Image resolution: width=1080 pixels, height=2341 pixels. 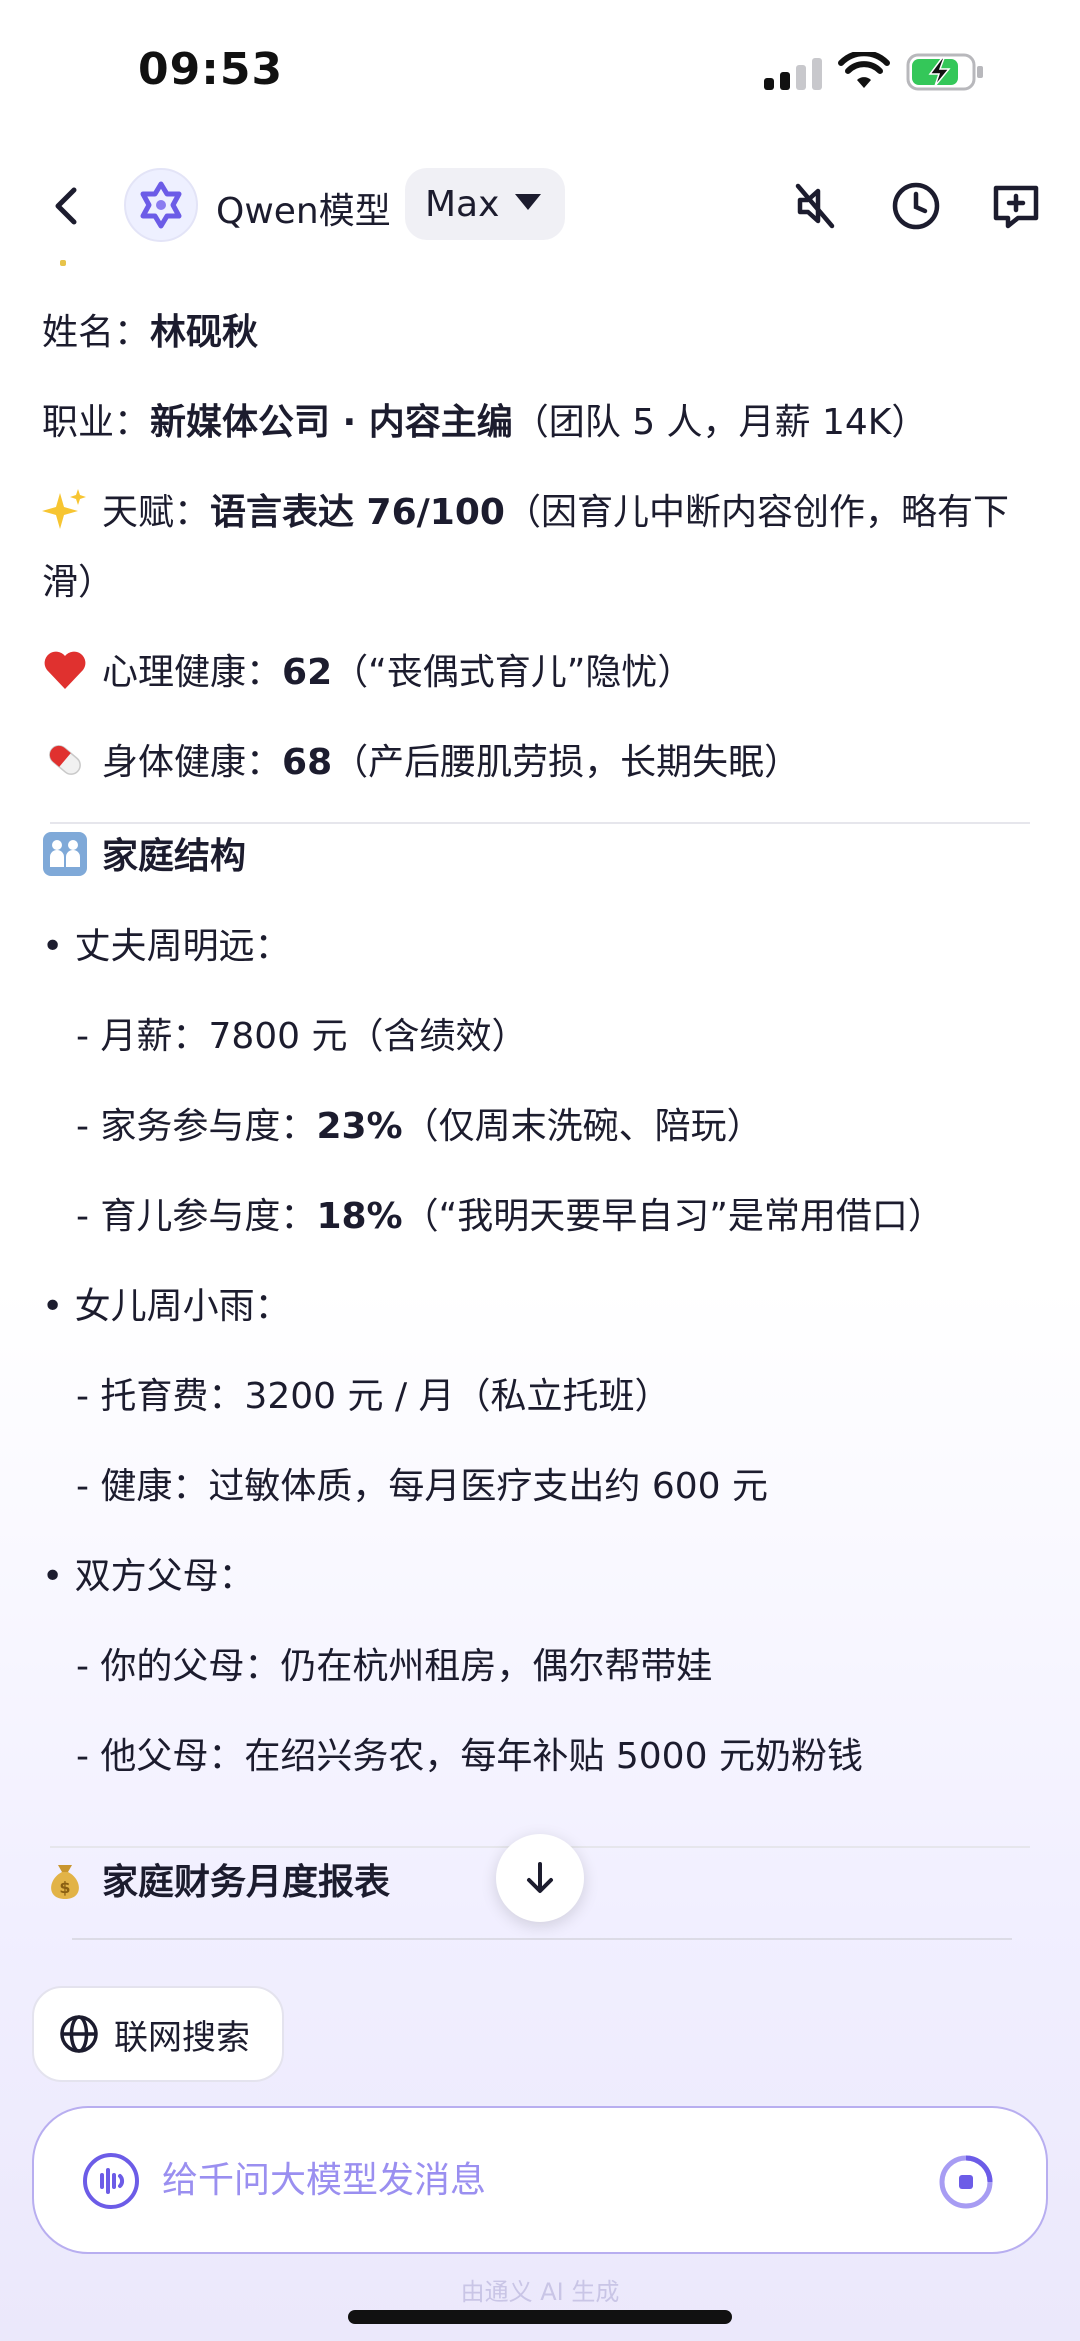 What do you see at coordinates (944, 72) in the screenshot?
I see `battery-charging-icon` at bounding box center [944, 72].